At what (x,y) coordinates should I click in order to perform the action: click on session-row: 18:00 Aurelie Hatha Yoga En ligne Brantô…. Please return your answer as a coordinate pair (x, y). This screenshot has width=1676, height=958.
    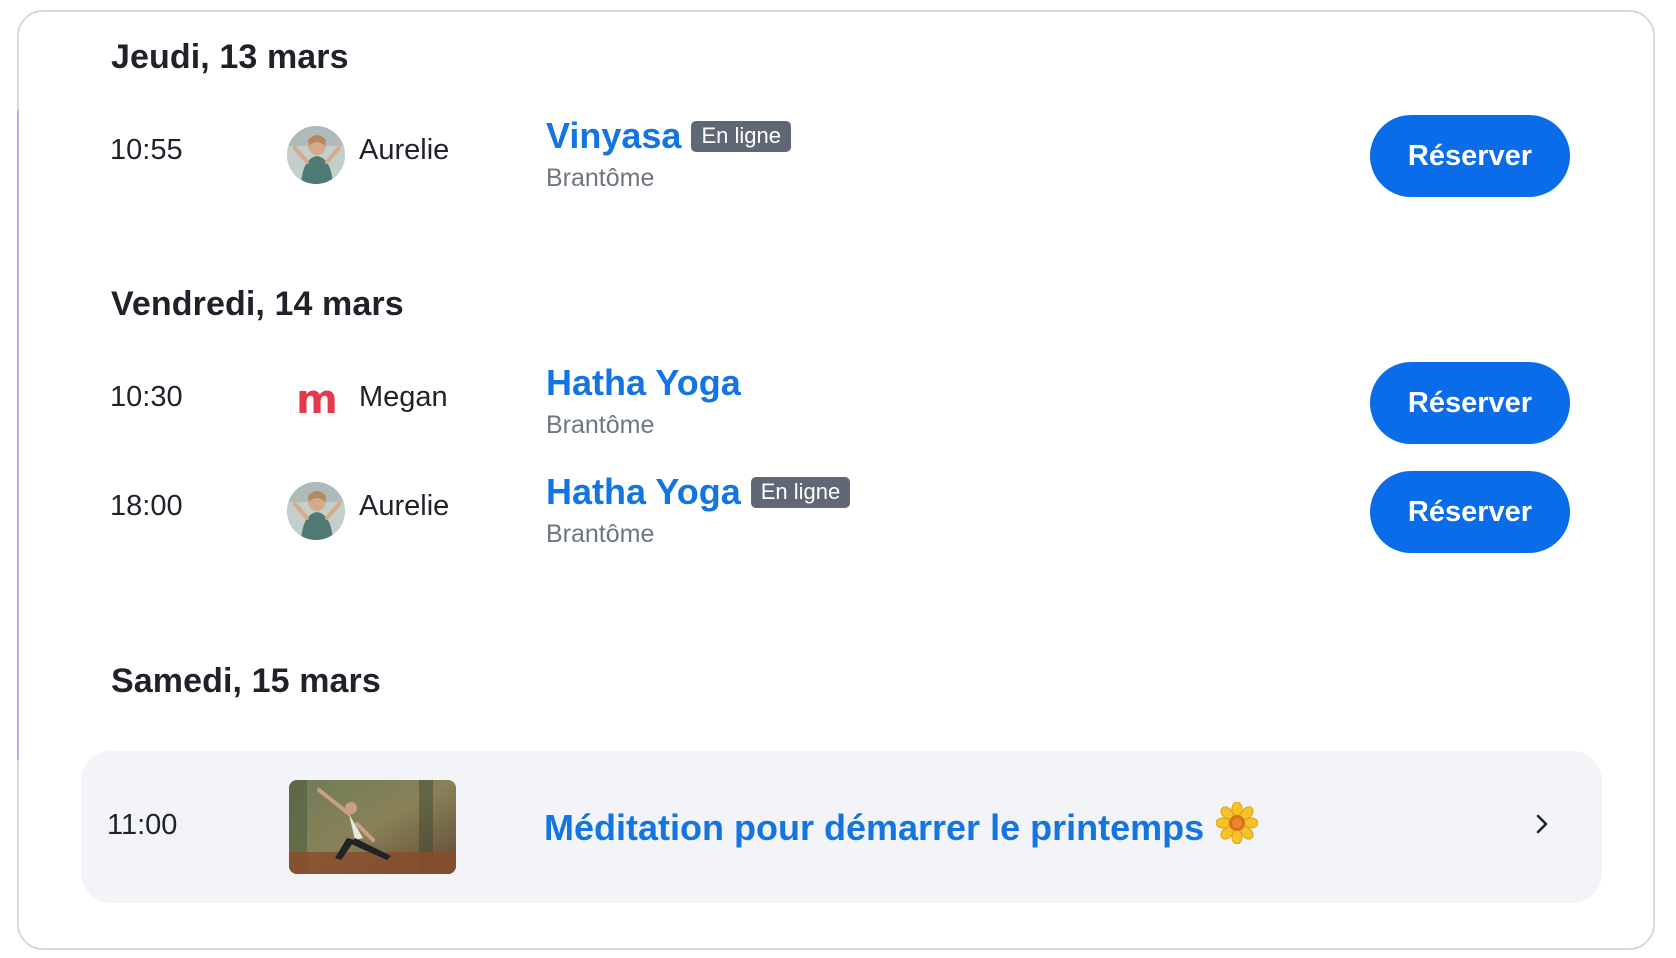
    Looking at the image, I should click on (840, 510).